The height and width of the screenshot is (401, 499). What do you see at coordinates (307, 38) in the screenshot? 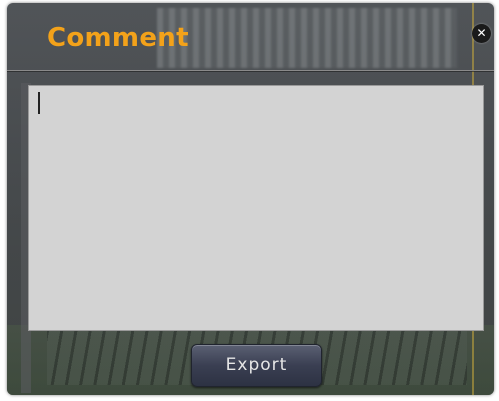
I see `background-building` at bounding box center [307, 38].